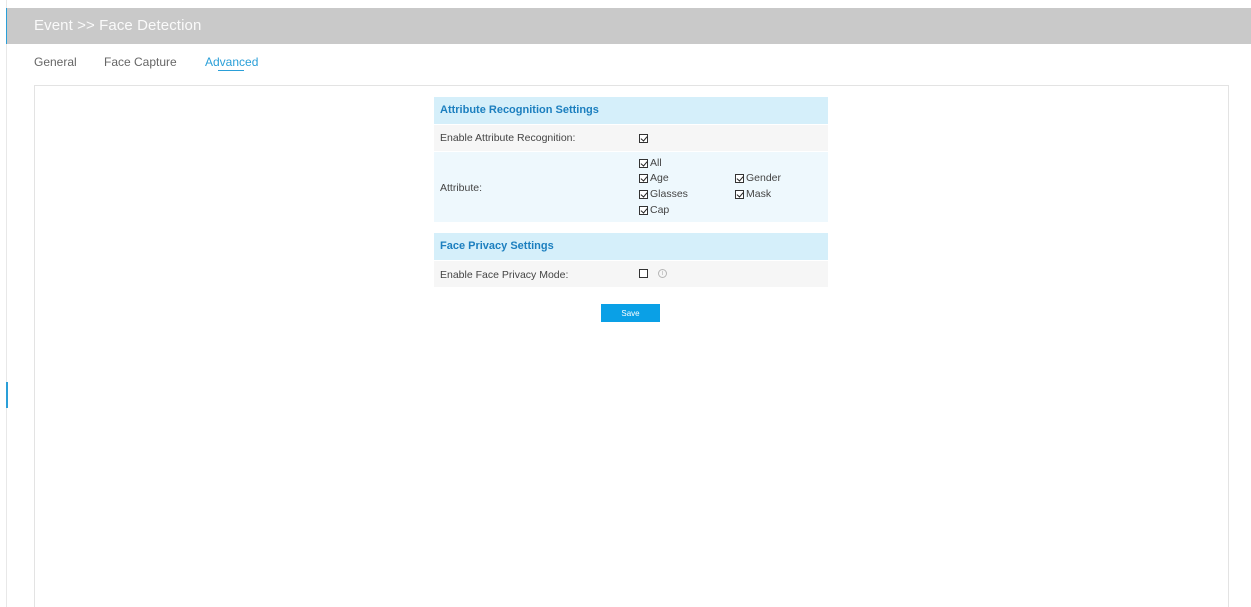 This screenshot has height=607, width=1251. I want to click on attribute-glasses-checkbox, so click(643, 194).